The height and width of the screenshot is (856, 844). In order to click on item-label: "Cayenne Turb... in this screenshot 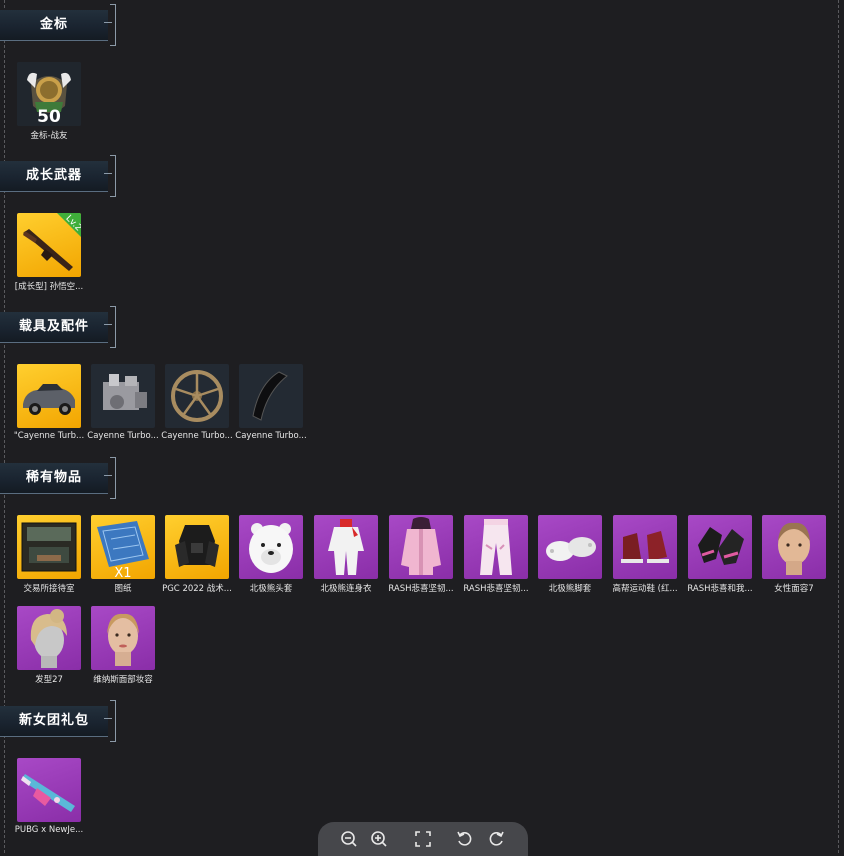, I will do `click(49, 436)`.